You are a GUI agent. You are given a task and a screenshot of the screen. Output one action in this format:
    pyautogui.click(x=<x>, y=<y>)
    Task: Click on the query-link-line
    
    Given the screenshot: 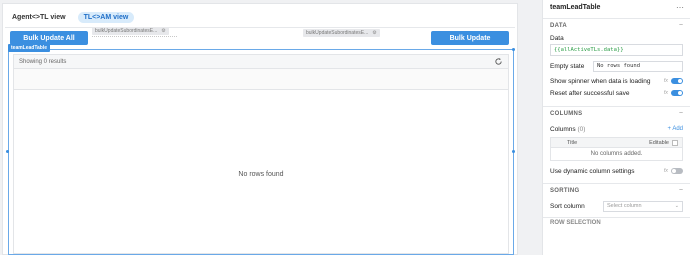 What is the action you would take?
    pyautogui.click(x=134, y=36)
    